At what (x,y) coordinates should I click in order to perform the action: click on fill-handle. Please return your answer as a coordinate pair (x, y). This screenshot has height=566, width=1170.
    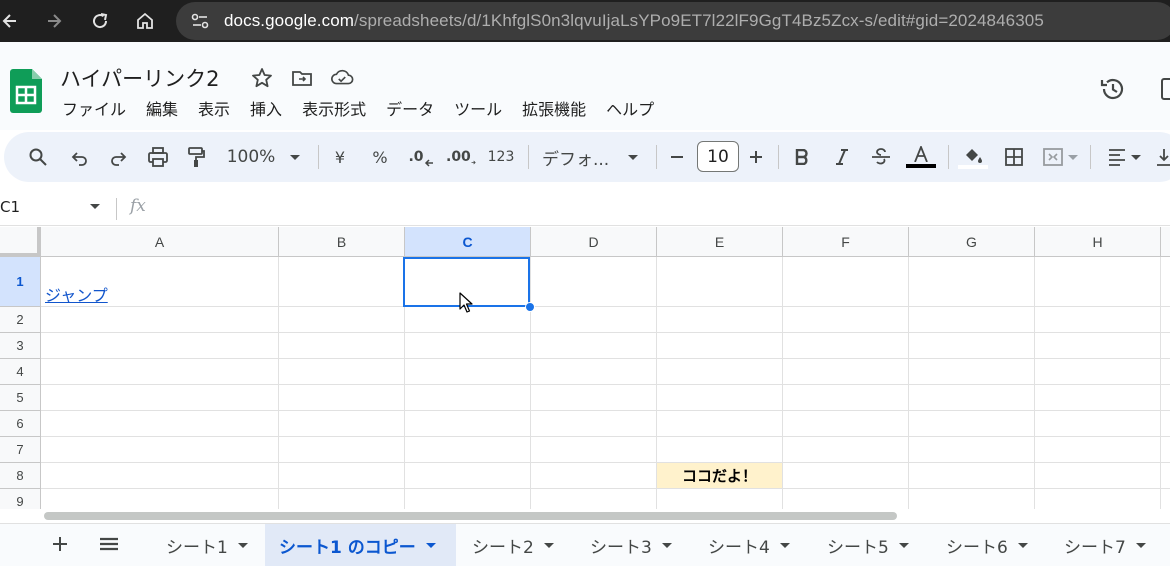
    Looking at the image, I should click on (530, 307).